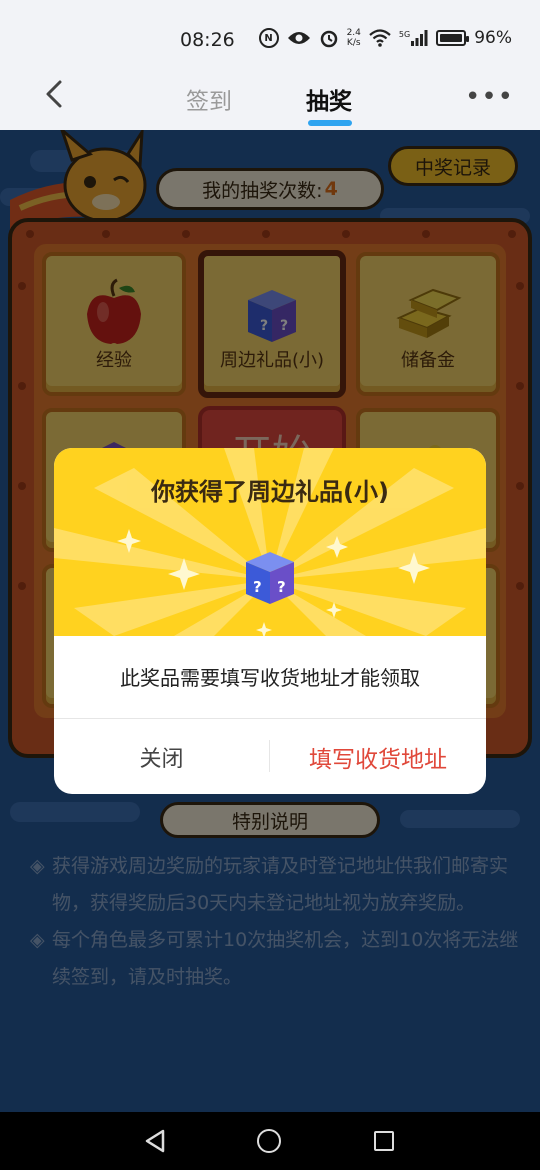 The height and width of the screenshot is (1170, 540). What do you see at coordinates (207, 40) in the screenshot?
I see `status-time: 08:26` at bounding box center [207, 40].